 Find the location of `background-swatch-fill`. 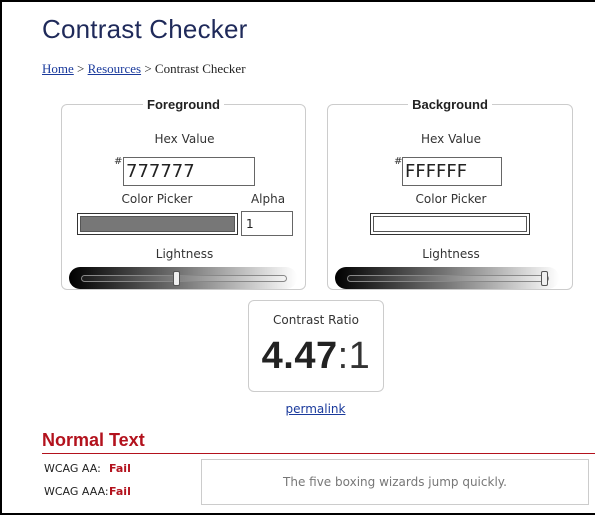

background-swatch-fill is located at coordinates (450, 224).